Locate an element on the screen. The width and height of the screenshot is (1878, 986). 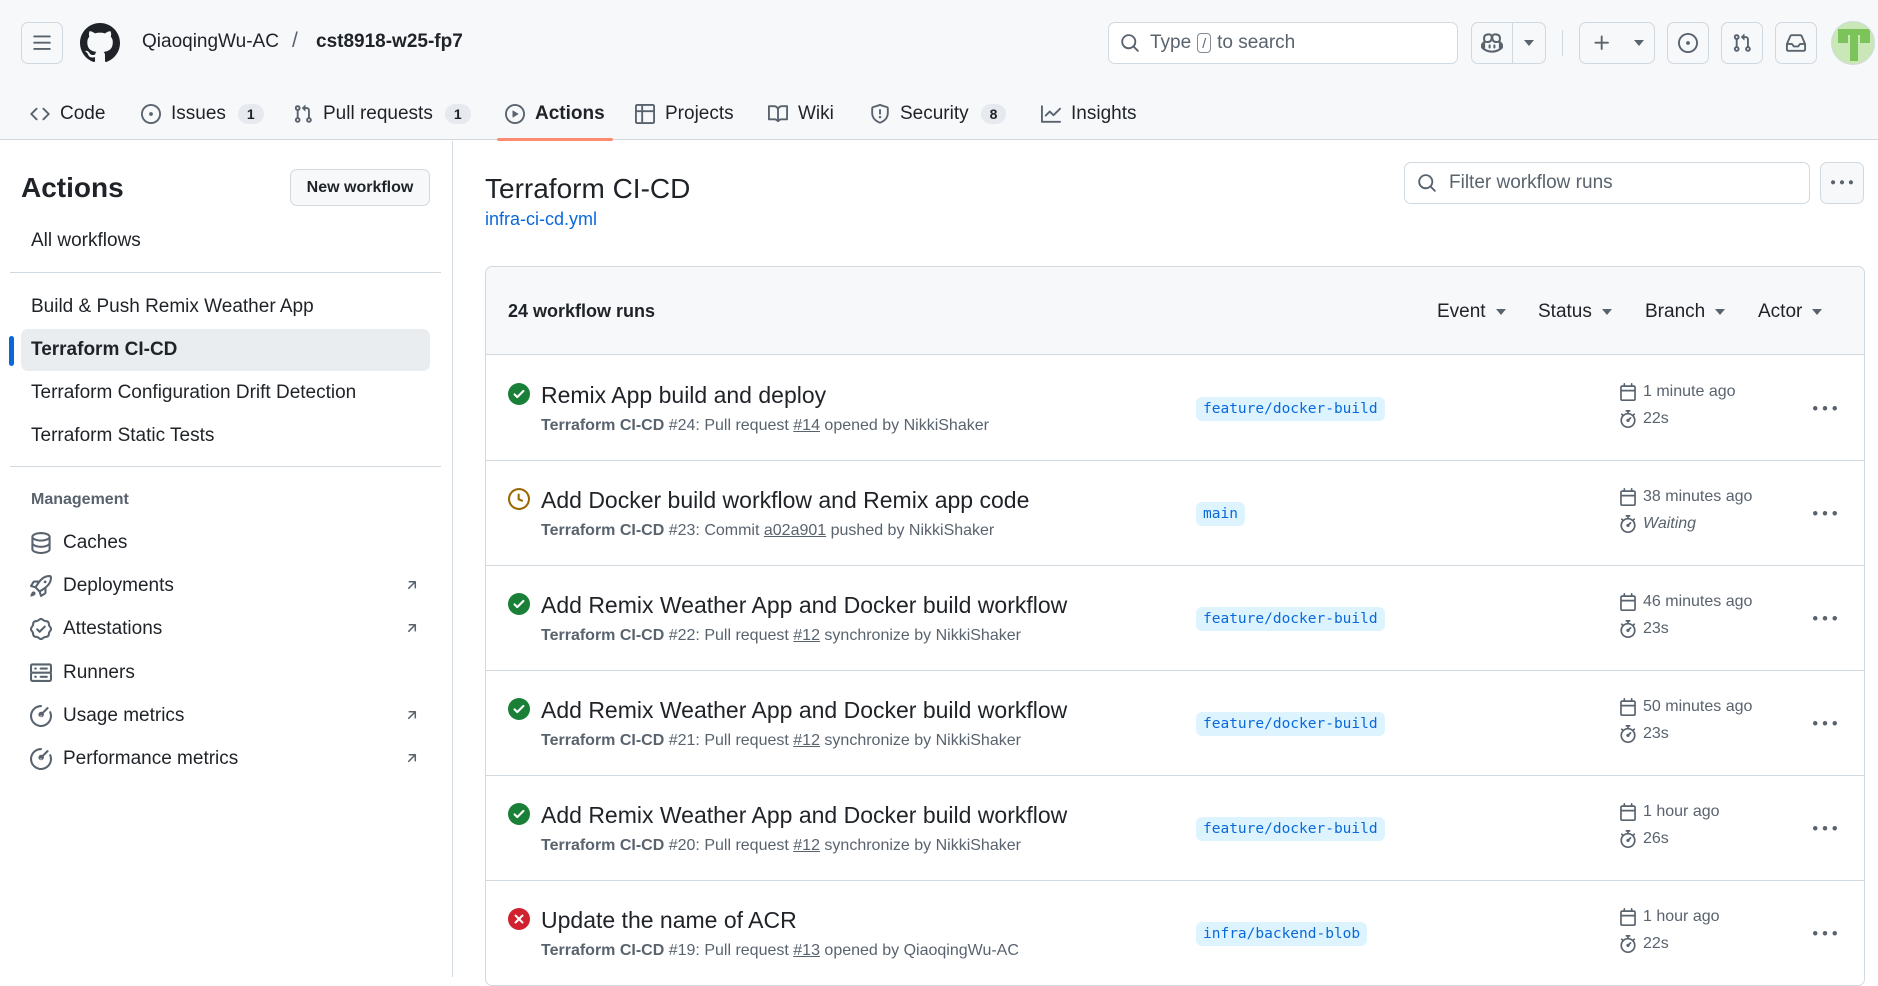
run-time-label: 50 minutes ago is located at coordinates (1698, 706).